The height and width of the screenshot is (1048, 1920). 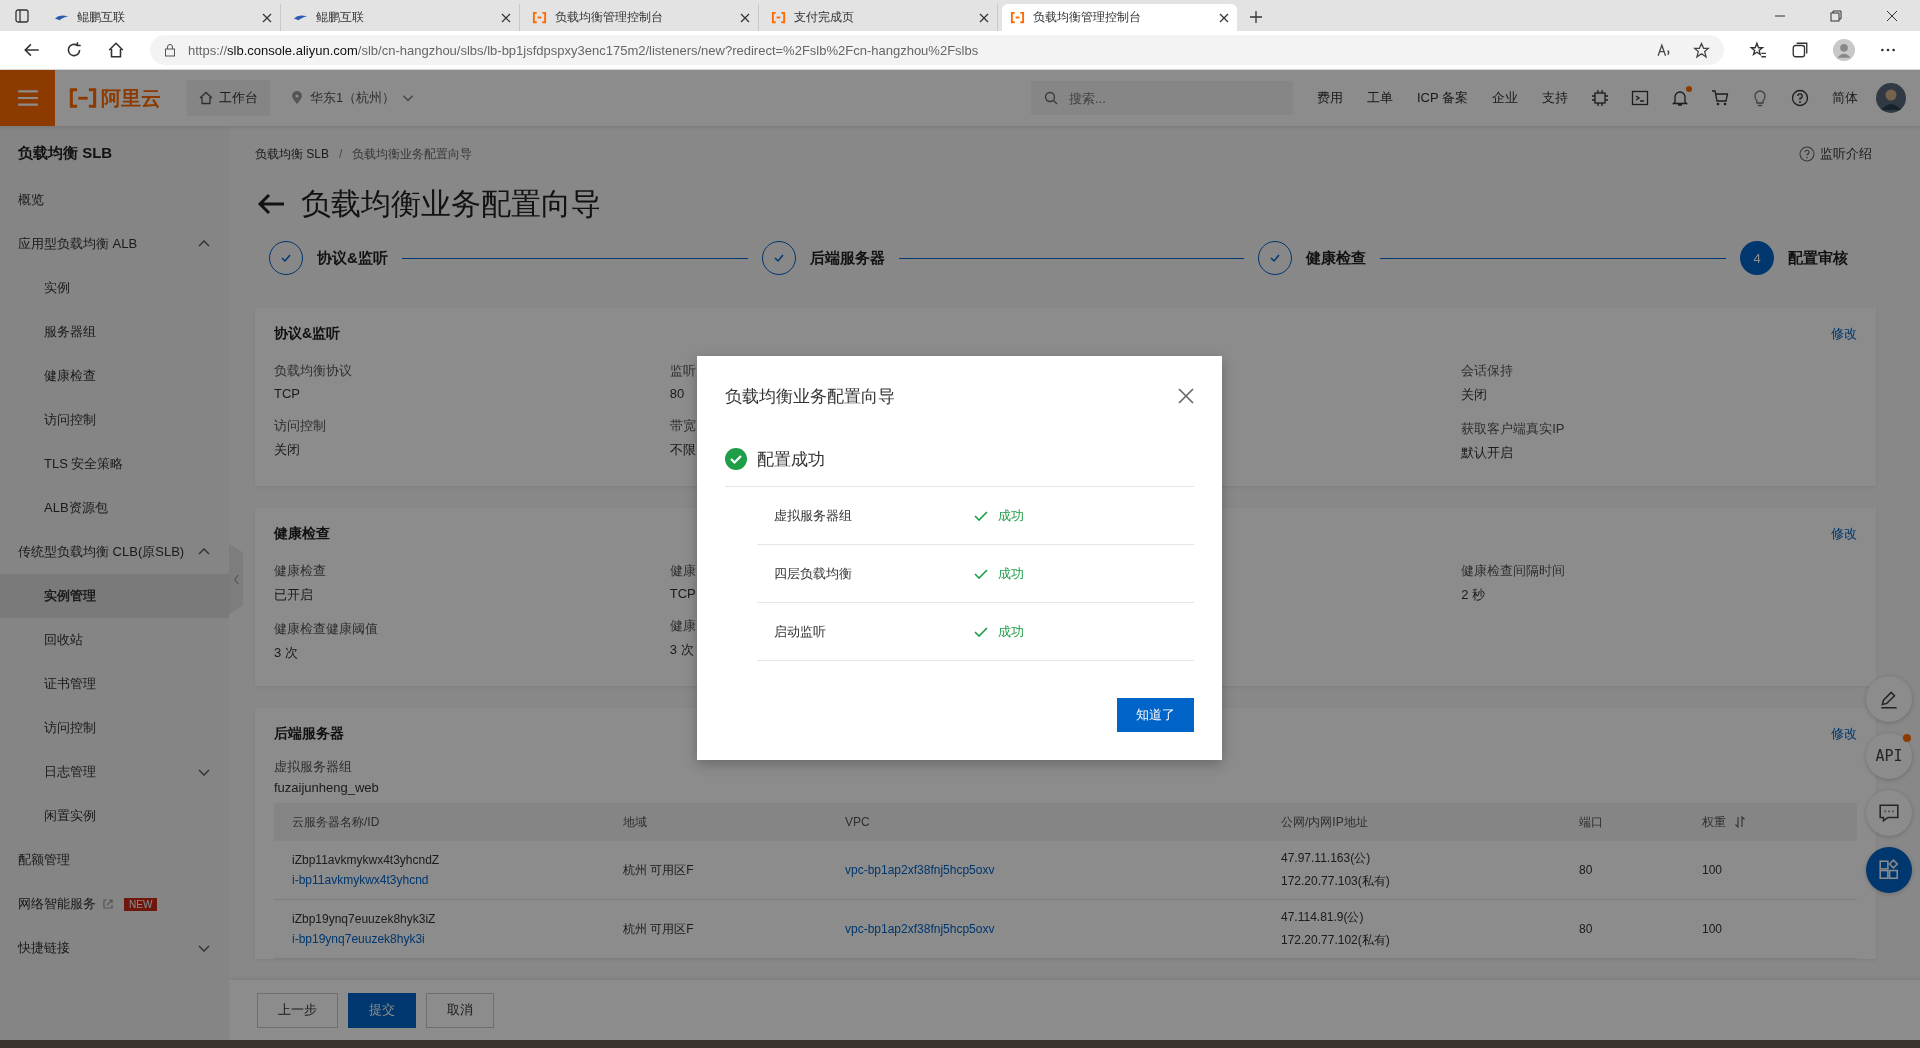 What do you see at coordinates (1701, 50) in the screenshot?
I see `star-icon` at bounding box center [1701, 50].